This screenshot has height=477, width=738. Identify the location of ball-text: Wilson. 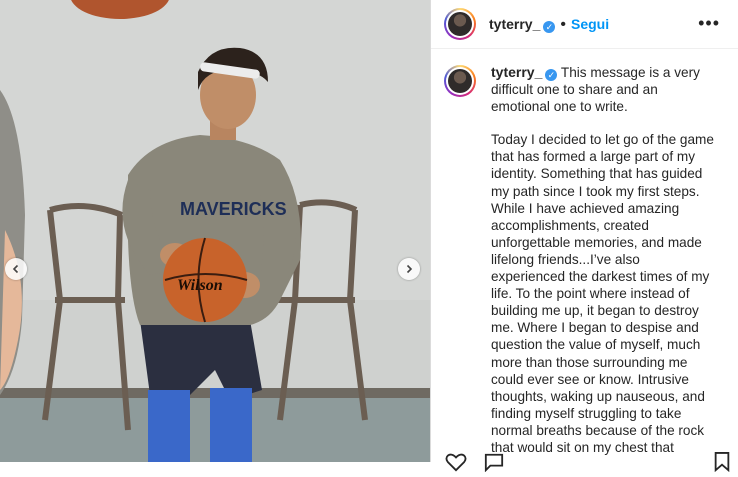
(200, 285).